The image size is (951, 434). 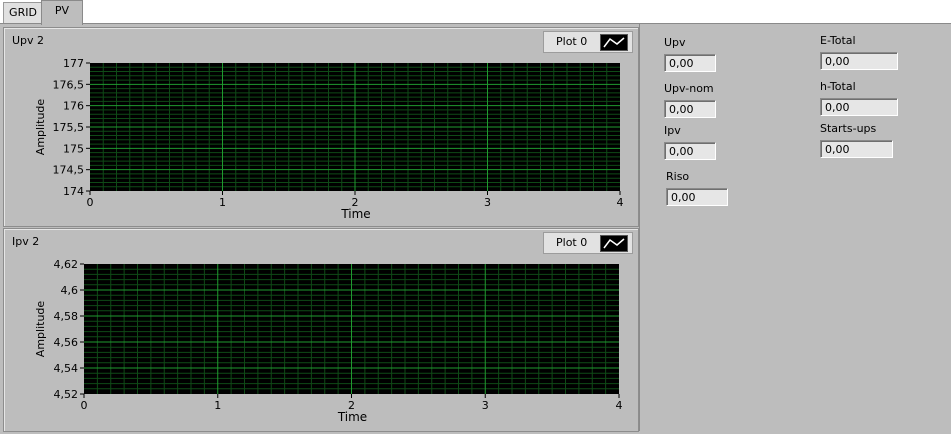 I want to click on tab-pv: PV, so click(x=62, y=12).